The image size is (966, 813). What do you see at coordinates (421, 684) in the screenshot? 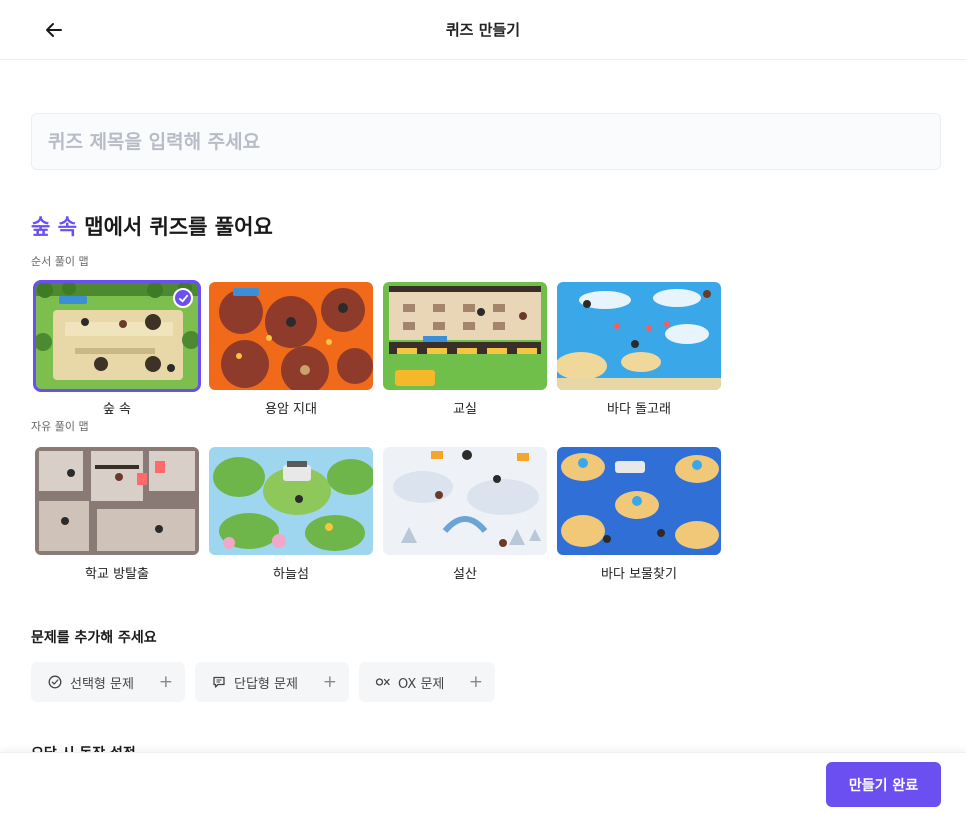
I see `chip-label: OX 문제` at bounding box center [421, 684].